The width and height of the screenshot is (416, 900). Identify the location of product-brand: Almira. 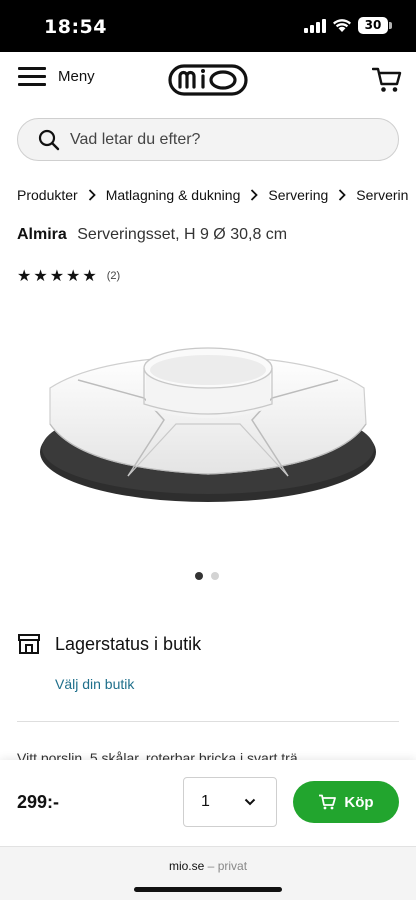
(42, 234).